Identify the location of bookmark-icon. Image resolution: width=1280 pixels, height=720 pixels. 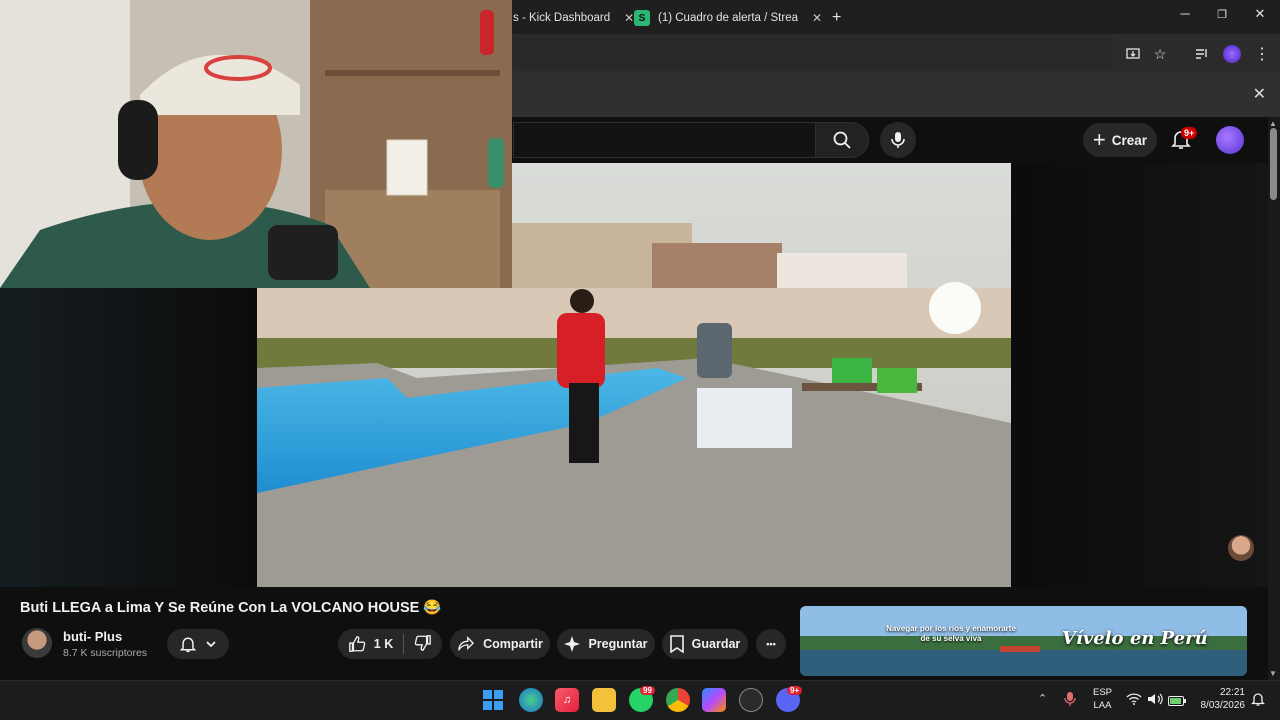
(676, 644).